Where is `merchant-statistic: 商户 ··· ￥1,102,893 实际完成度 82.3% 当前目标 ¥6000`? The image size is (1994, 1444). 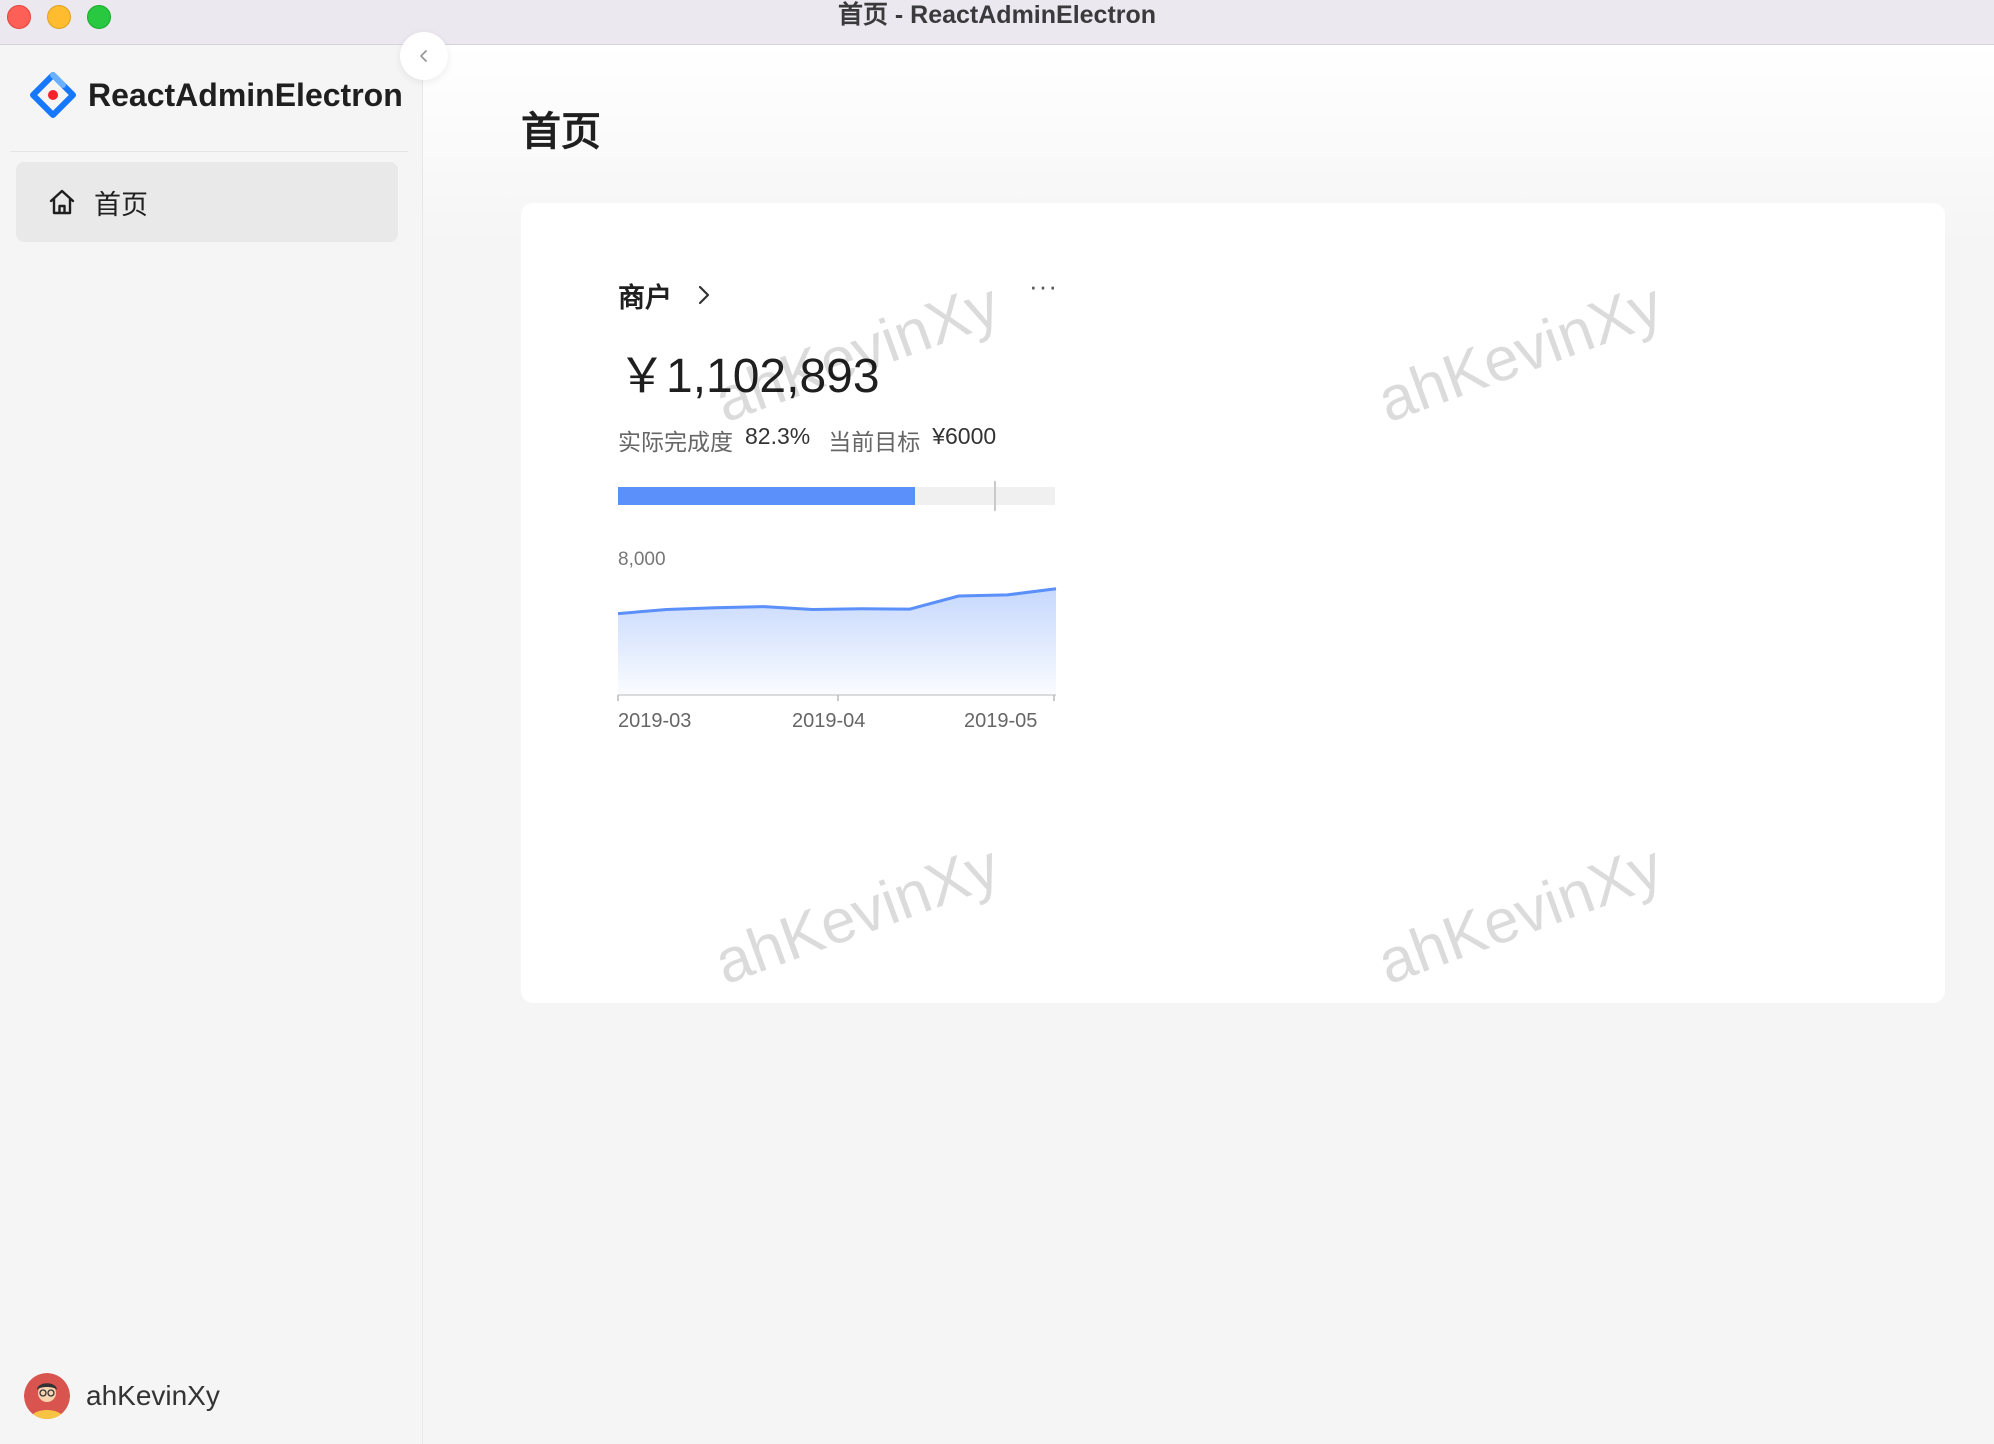 merchant-statistic: 商户 ··· ￥1,102,893 实际完成度 82.3% 当前目标 ¥6000 is located at coordinates (837, 504).